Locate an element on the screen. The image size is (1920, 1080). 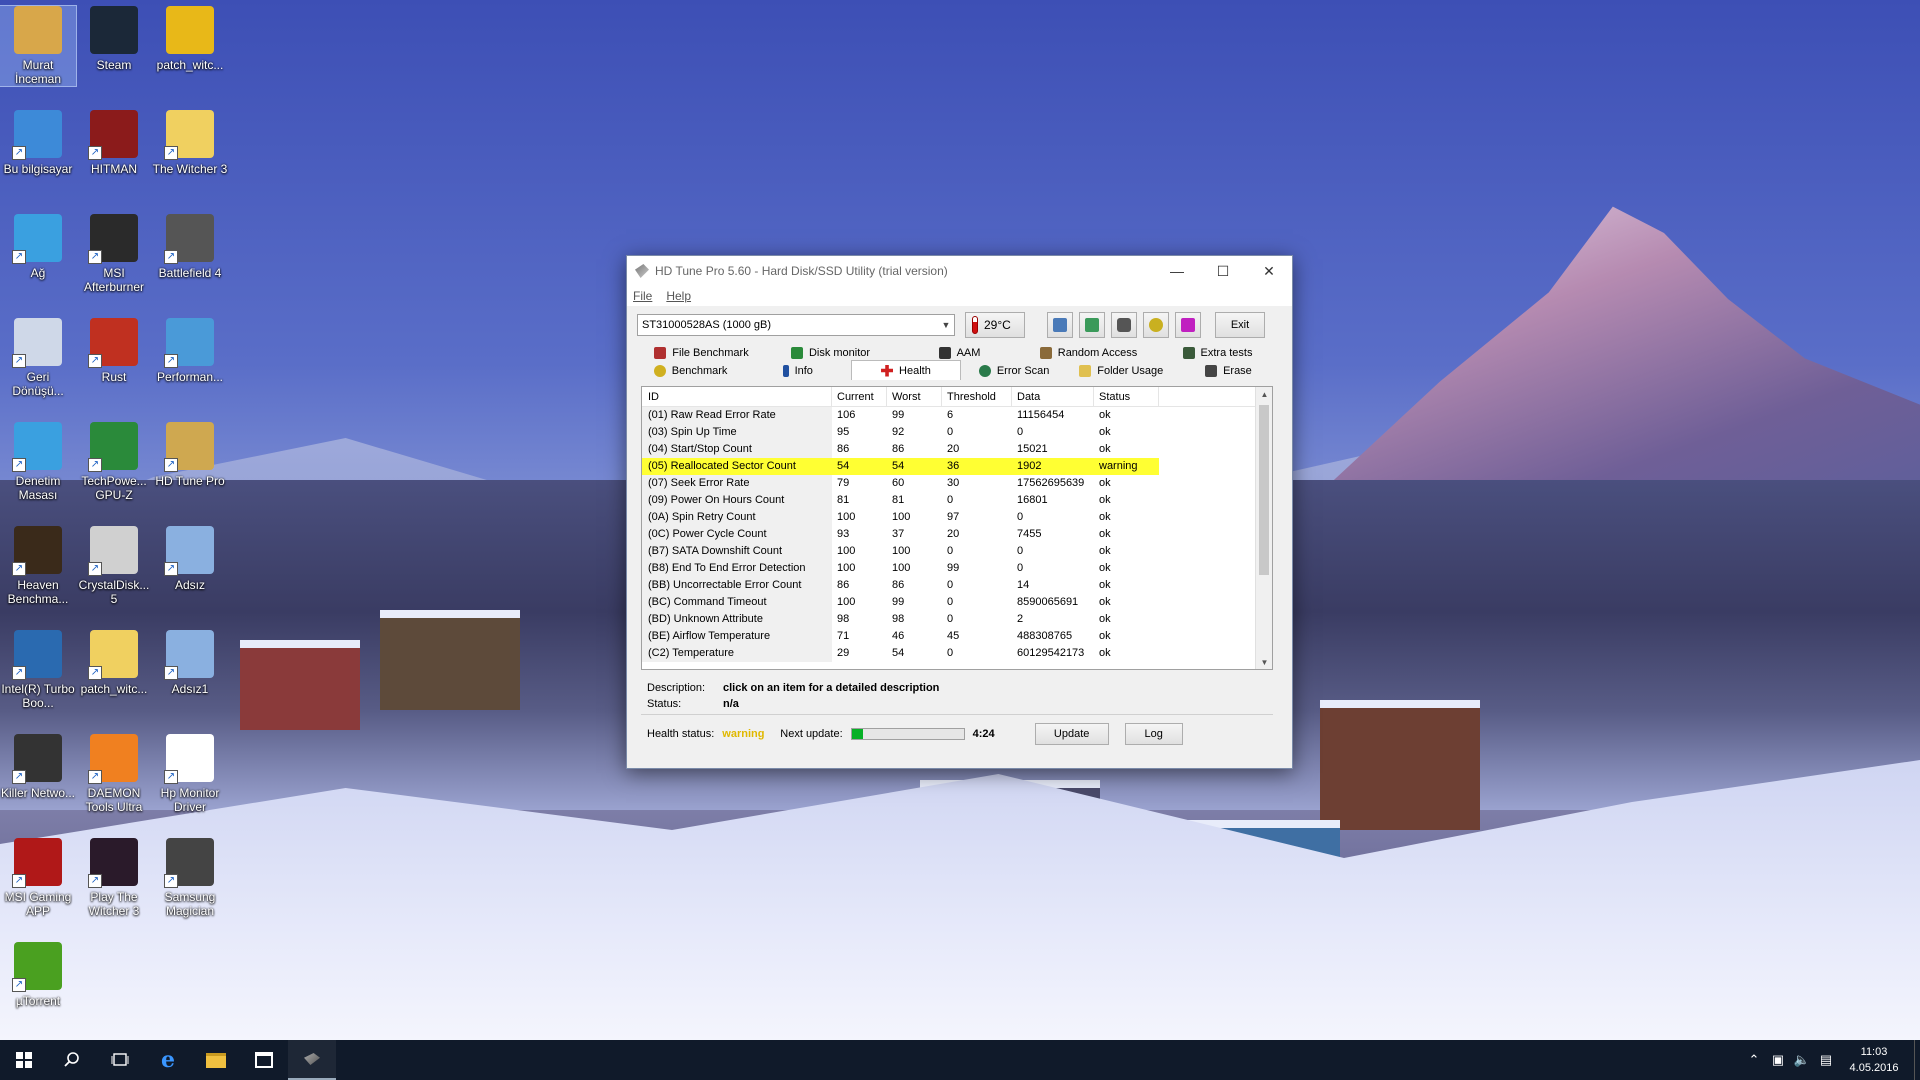
taskbar-hdtune is located at coordinates (312, 1060).